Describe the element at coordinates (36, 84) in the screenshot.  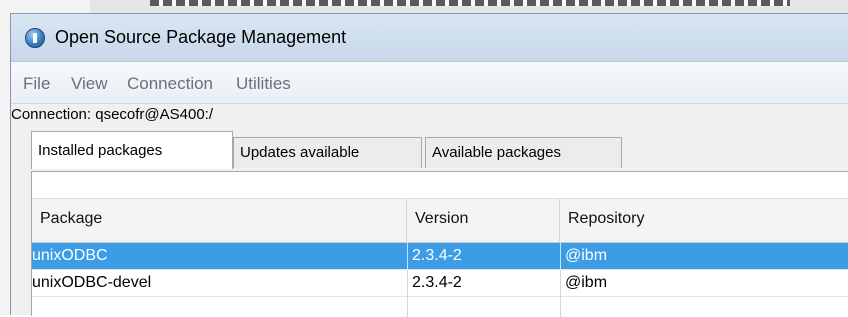
I see `menu-file: File` at that location.